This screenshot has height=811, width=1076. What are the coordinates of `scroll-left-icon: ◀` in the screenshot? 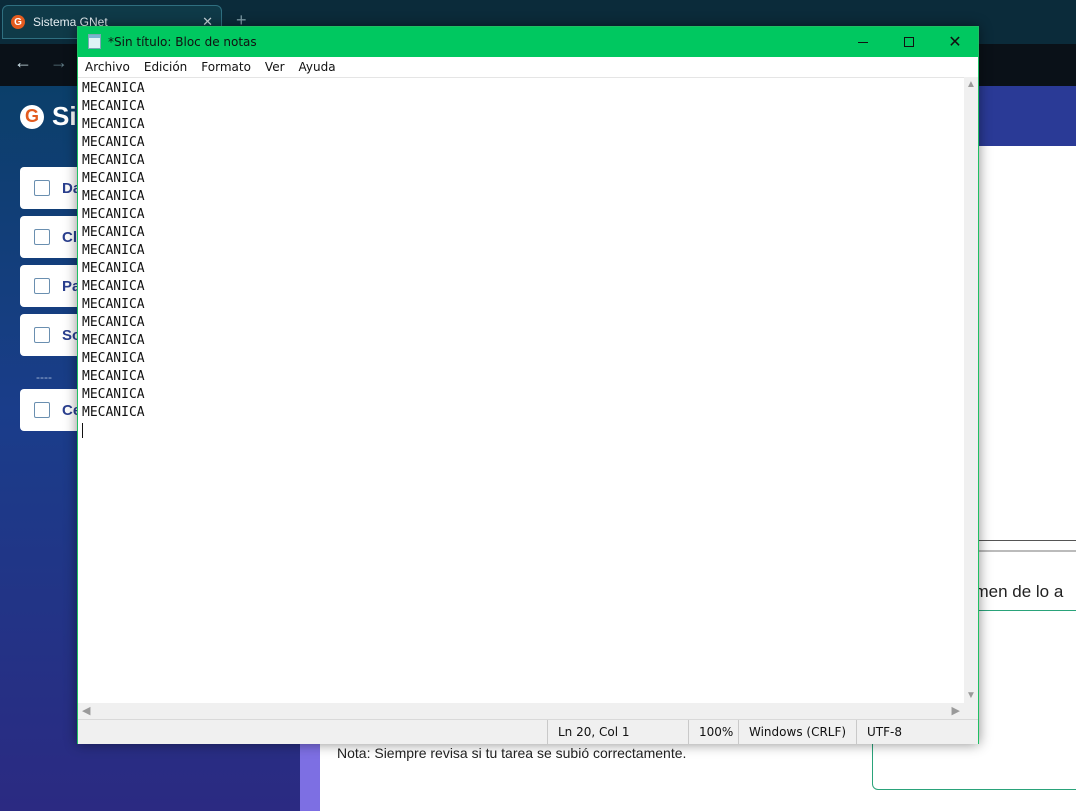 It's located at (86, 710).